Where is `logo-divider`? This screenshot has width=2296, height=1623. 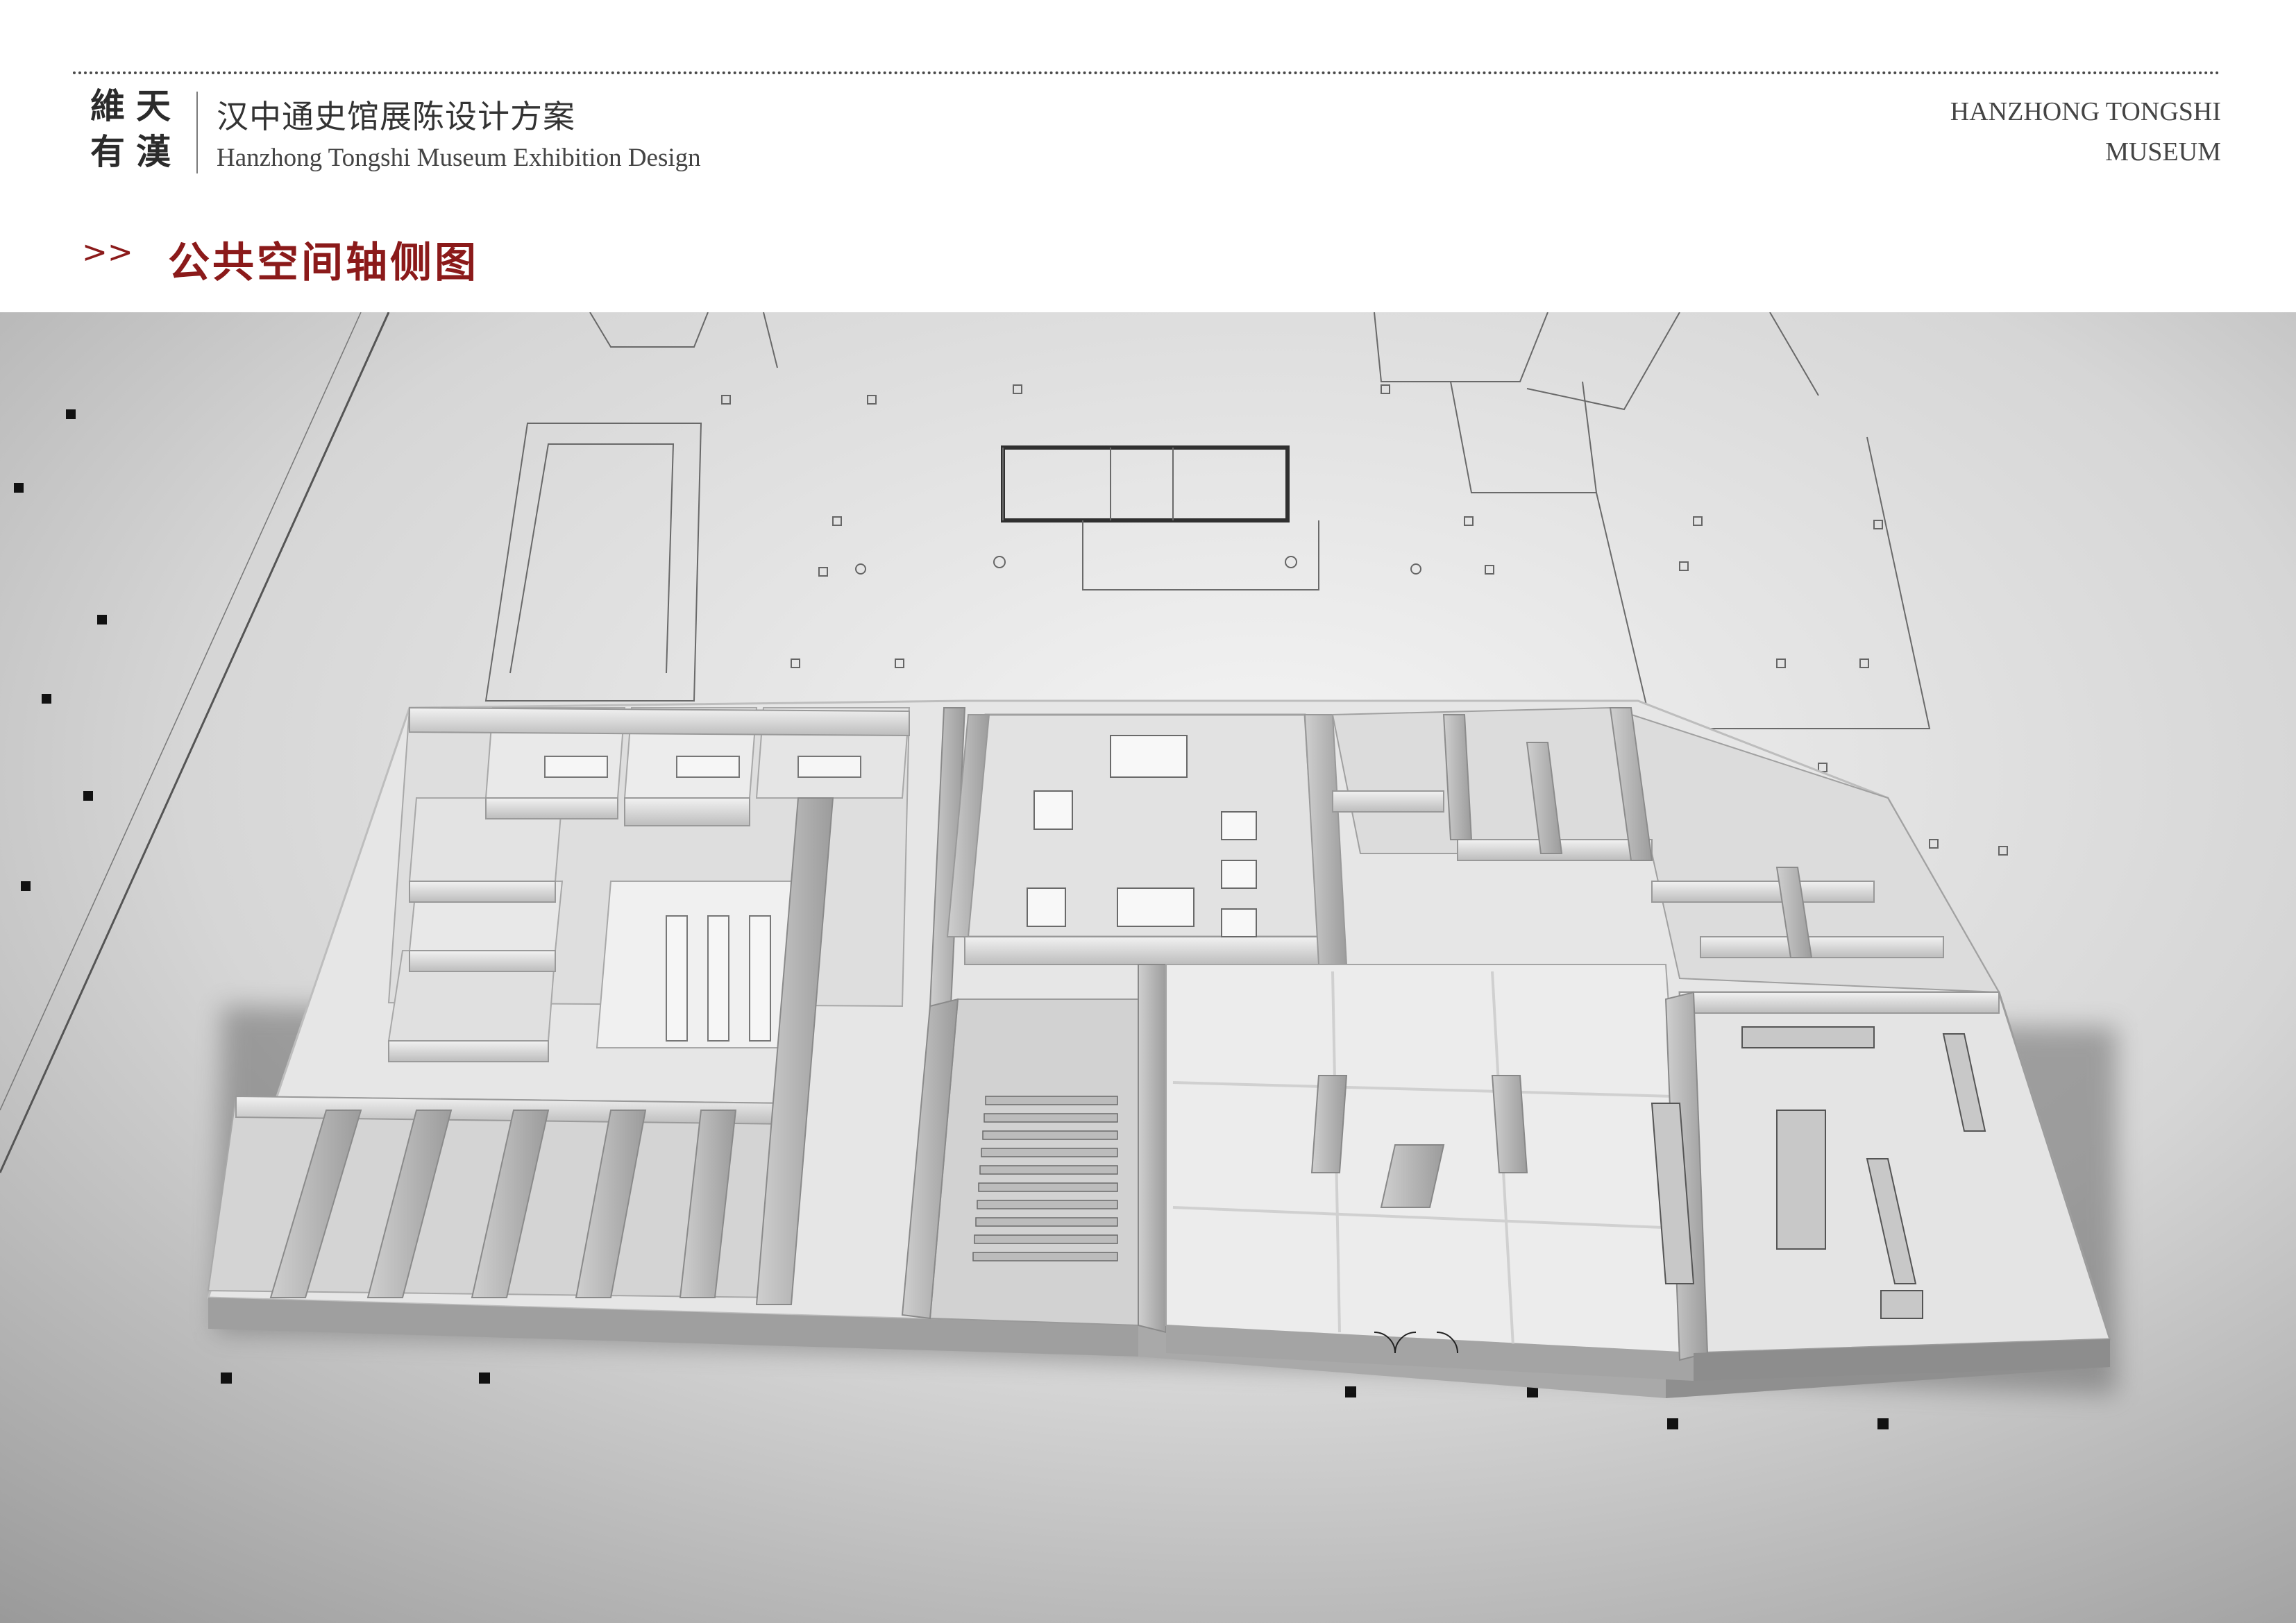 logo-divider is located at coordinates (197, 132).